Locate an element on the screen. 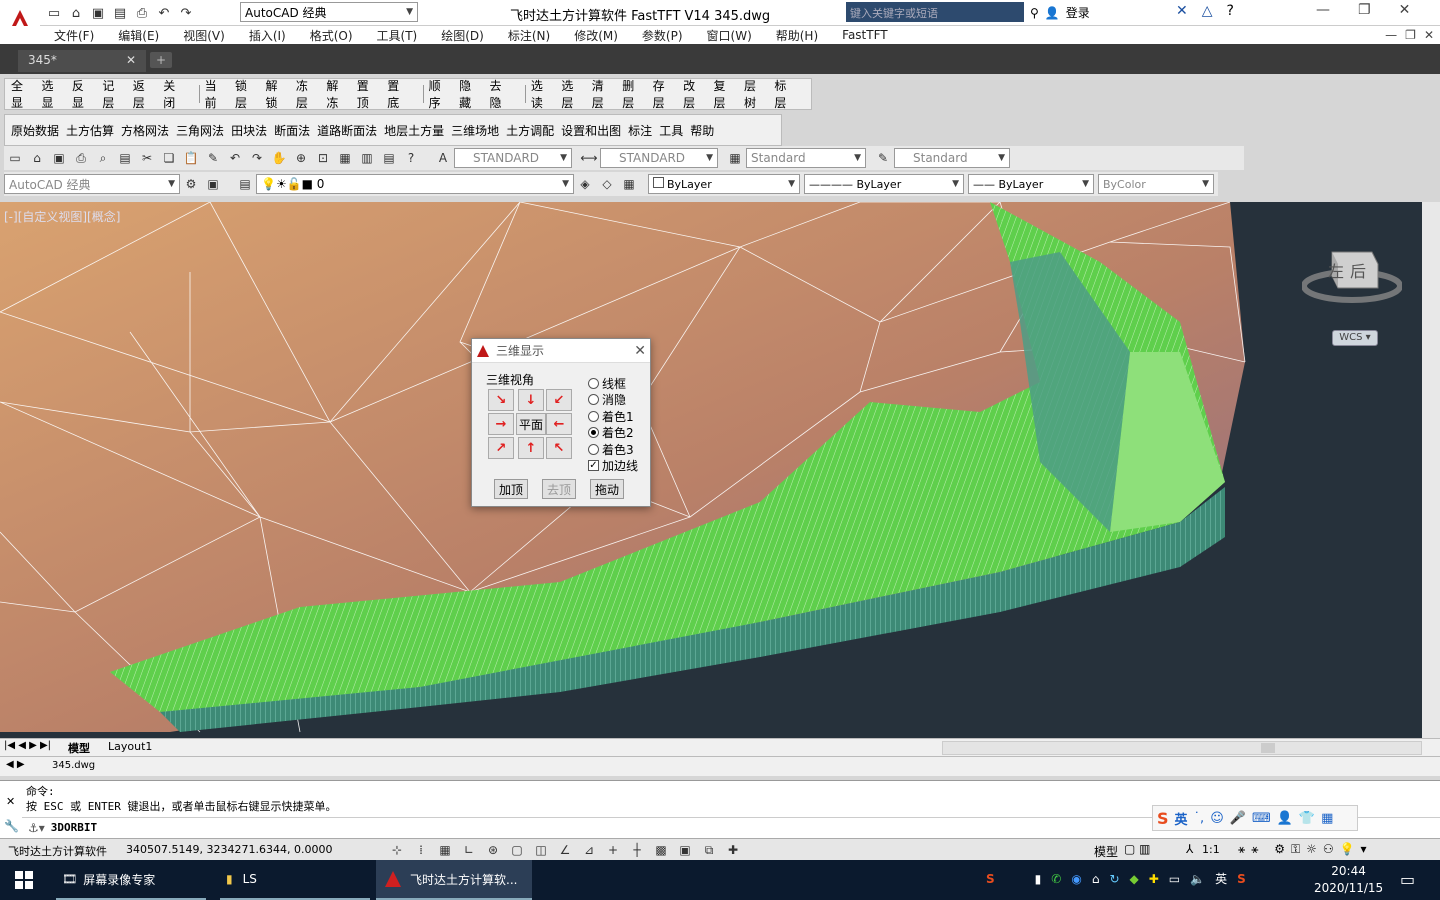 The image size is (1440, 900). battery-tray-icon: ▮ is located at coordinates (1038, 879).